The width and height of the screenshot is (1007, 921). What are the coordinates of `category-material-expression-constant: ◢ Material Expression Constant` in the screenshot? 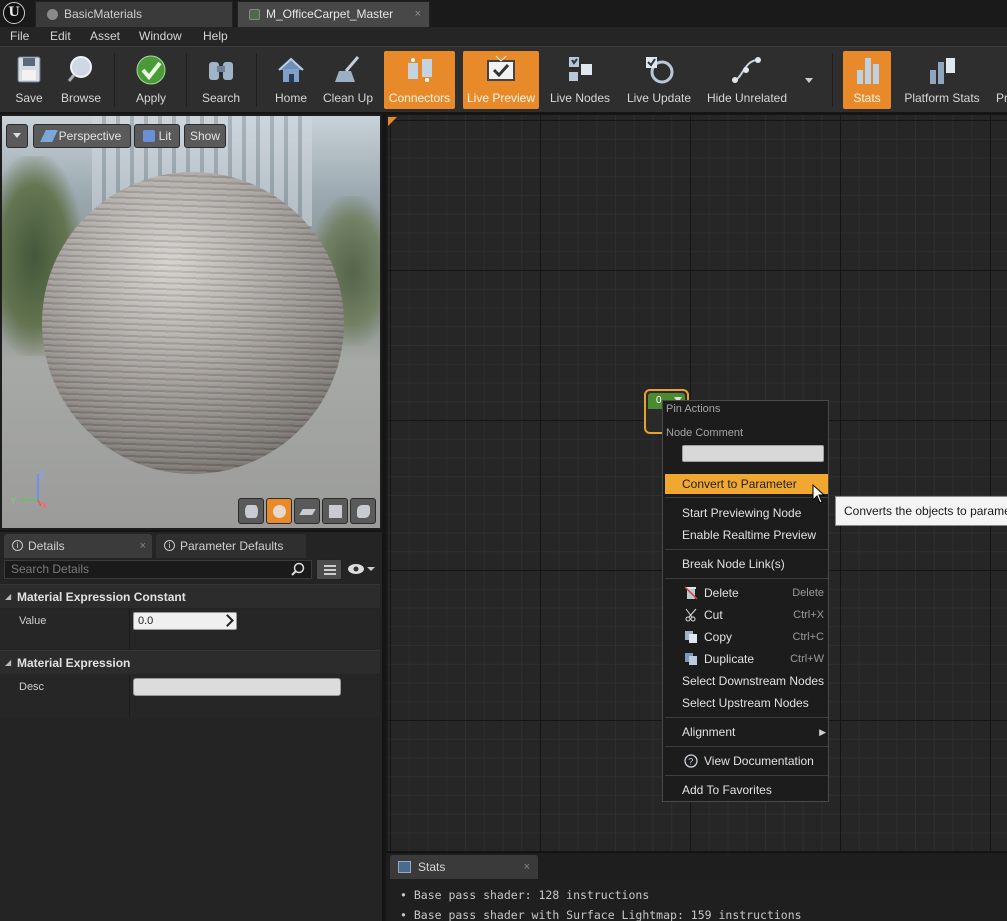 It's located at (190, 596).